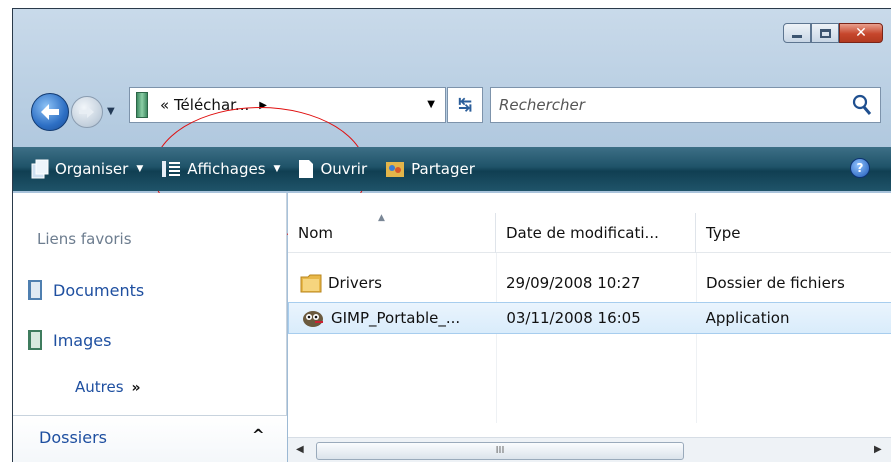  What do you see at coordinates (258, 435) in the screenshot?
I see `chevron-up-icon: ^` at bounding box center [258, 435].